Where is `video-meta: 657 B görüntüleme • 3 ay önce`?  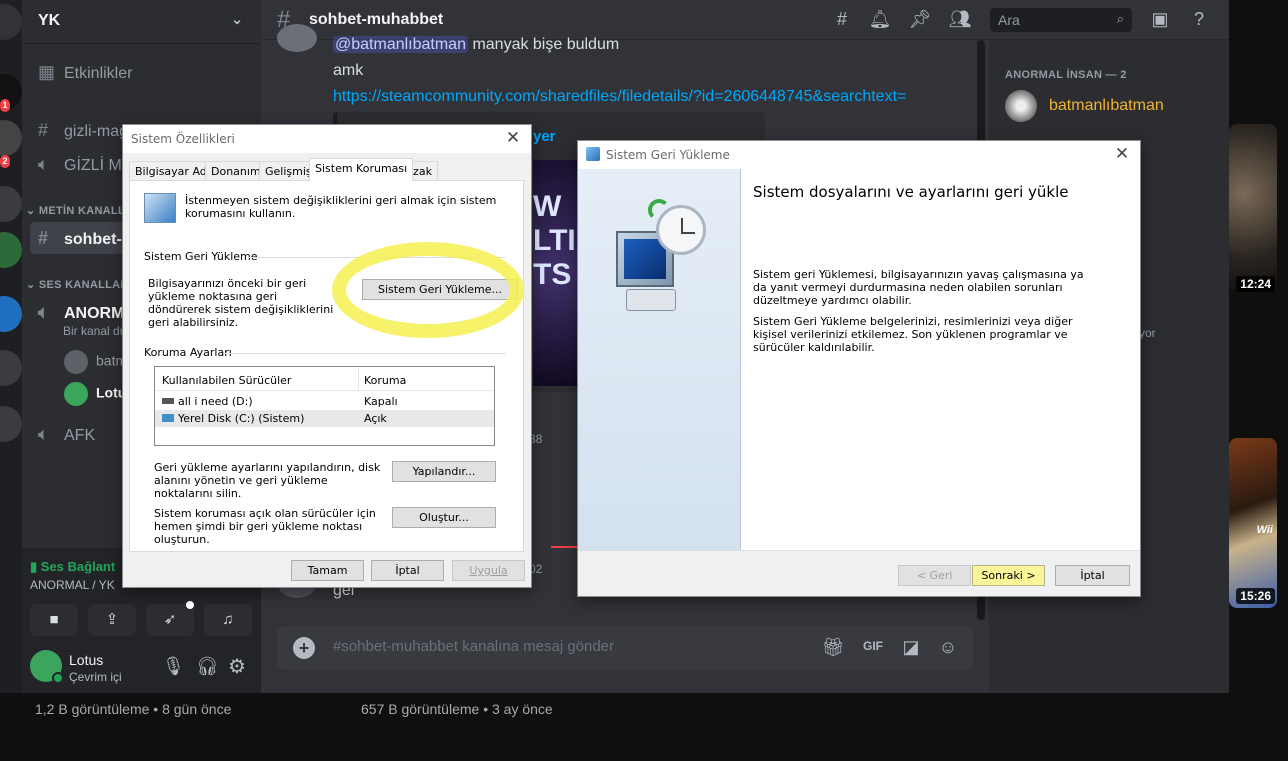 video-meta: 657 B görüntüleme • 3 ay önce is located at coordinates (457, 709).